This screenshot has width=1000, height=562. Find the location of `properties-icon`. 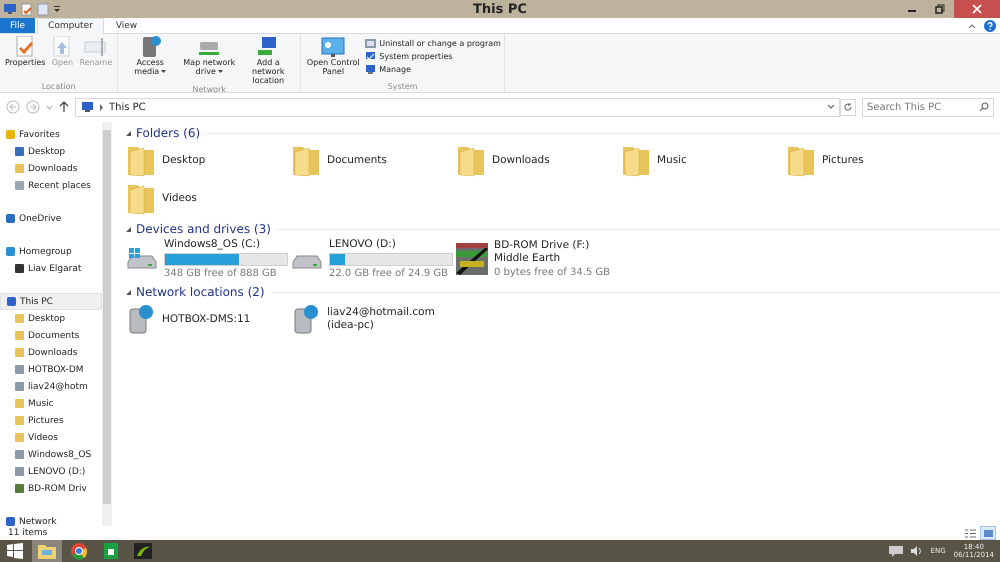

properties-icon is located at coordinates (27, 9).